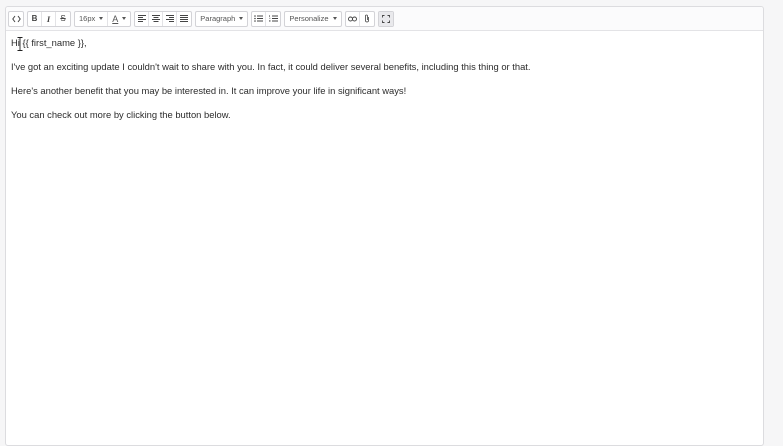  I want to click on numbered-list-icon, so click(273, 18).